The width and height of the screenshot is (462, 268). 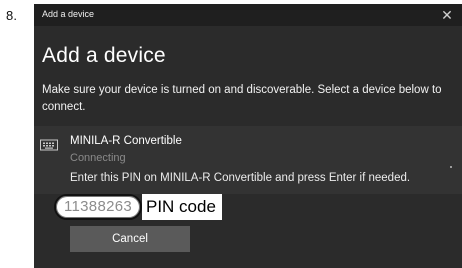 What do you see at coordinates (126, 141) in the screenshot?
I see `device-name: MINILA-R Convertible` at bounding box center [126, 141].